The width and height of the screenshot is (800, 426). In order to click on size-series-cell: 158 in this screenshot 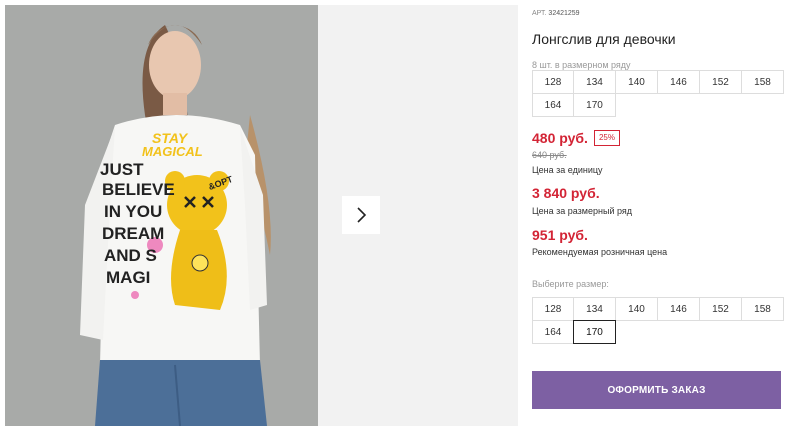, I will do `click(762, 82)`.